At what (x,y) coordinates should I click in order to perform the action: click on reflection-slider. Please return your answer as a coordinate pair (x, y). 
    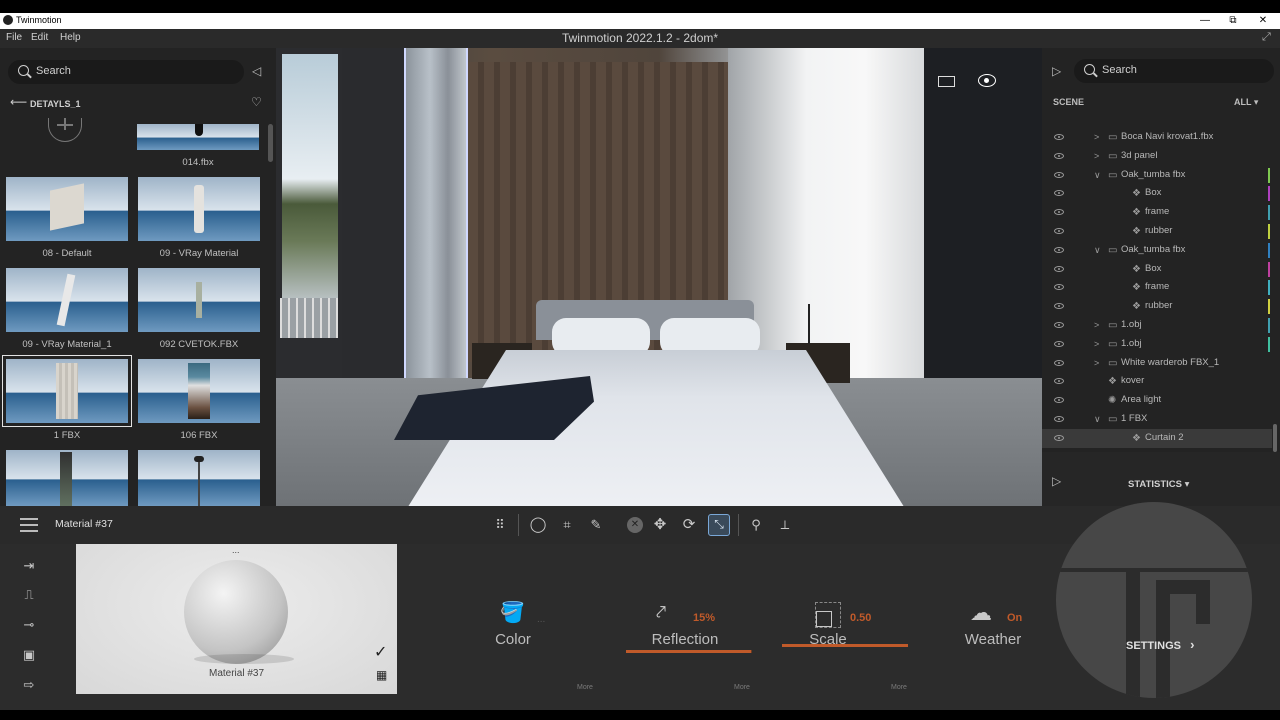
    Looking at the image, I should click on (689, 651).